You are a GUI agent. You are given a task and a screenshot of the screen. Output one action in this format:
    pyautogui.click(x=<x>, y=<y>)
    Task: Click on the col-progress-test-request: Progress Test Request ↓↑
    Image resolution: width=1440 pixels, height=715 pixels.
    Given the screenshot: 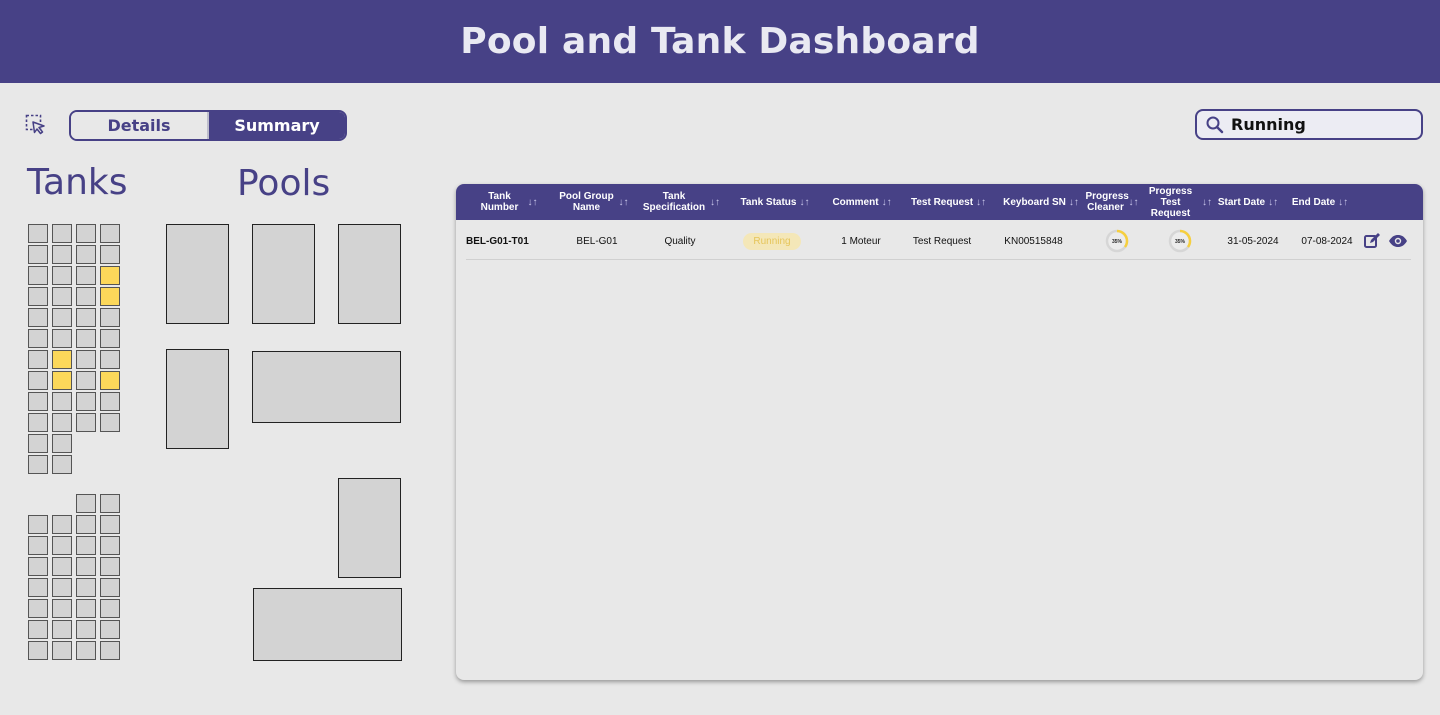 What is the action you would take?
    pyautogui.click(x=1177, y=202)
    